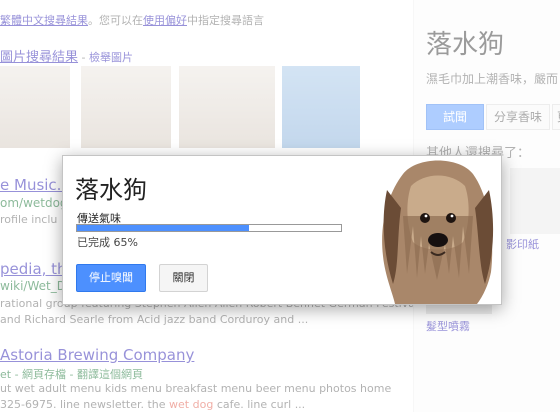 This screenshot has height=412, width=560. What do you see at coordinates (455, 117) in the screenshot?
I see `tab-sniff: 試聞` at bounding box center [455, 117].